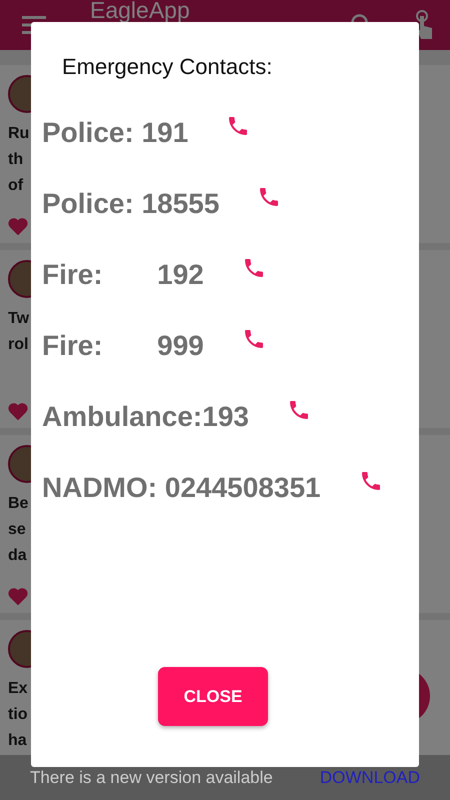 This screenshot has height=800, width=450. What do you see at coordinates (115, 133) in the screenshot?
I see `contact-number: Police: 191` at bounding box center [115, 133].